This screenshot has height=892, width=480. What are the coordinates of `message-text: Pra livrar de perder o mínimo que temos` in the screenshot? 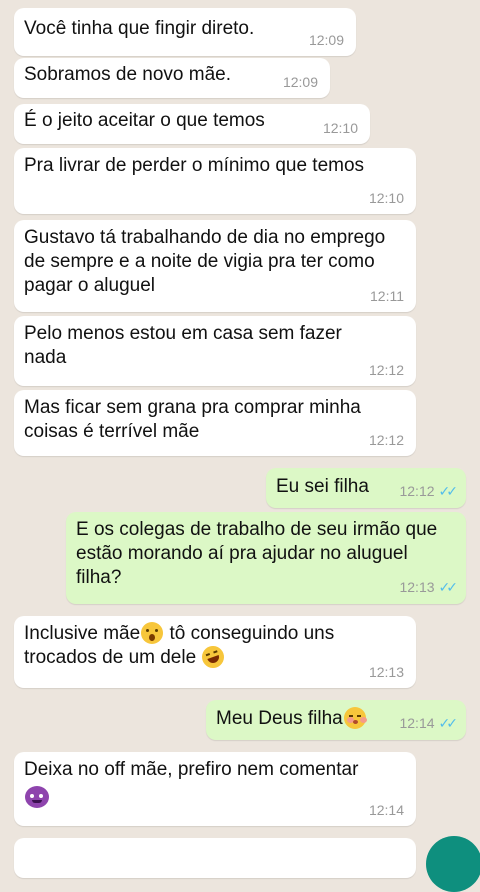 It's located at (194, 165).